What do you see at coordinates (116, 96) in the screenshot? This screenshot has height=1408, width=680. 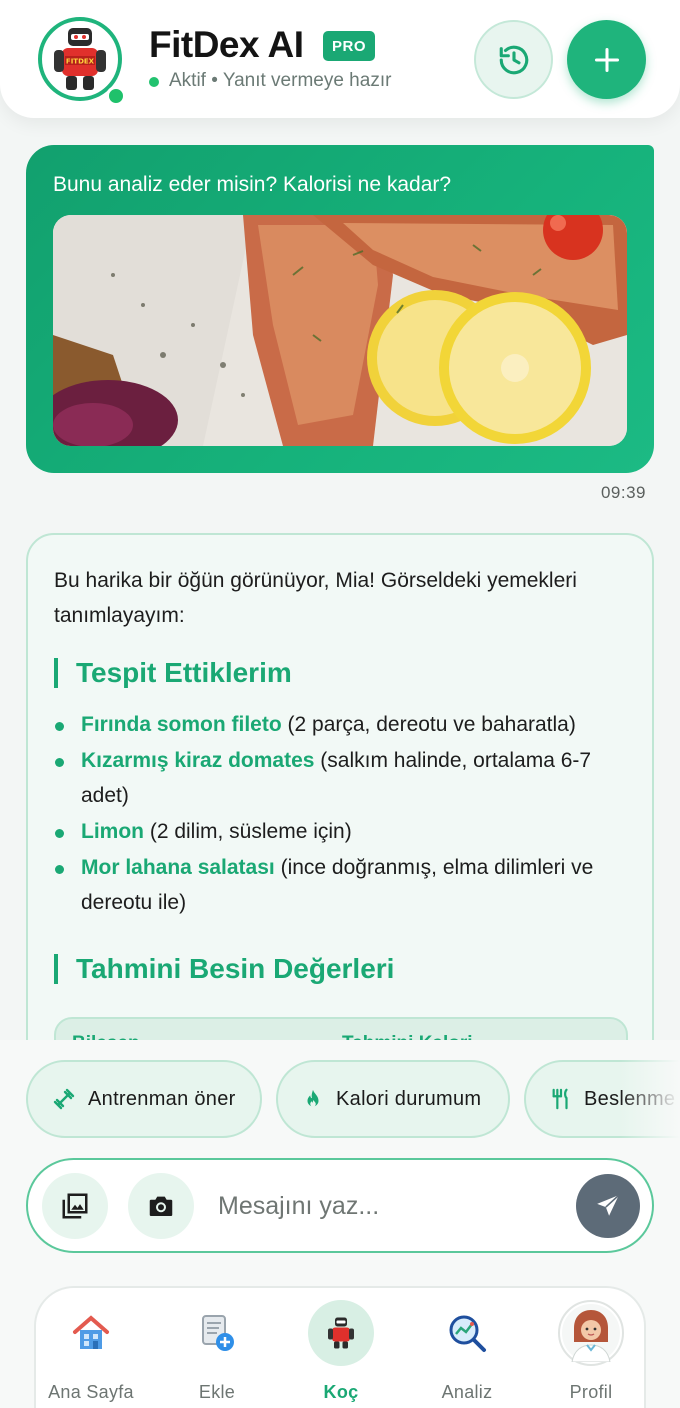 I see `online-indicator` at bounding box center [116, 96].